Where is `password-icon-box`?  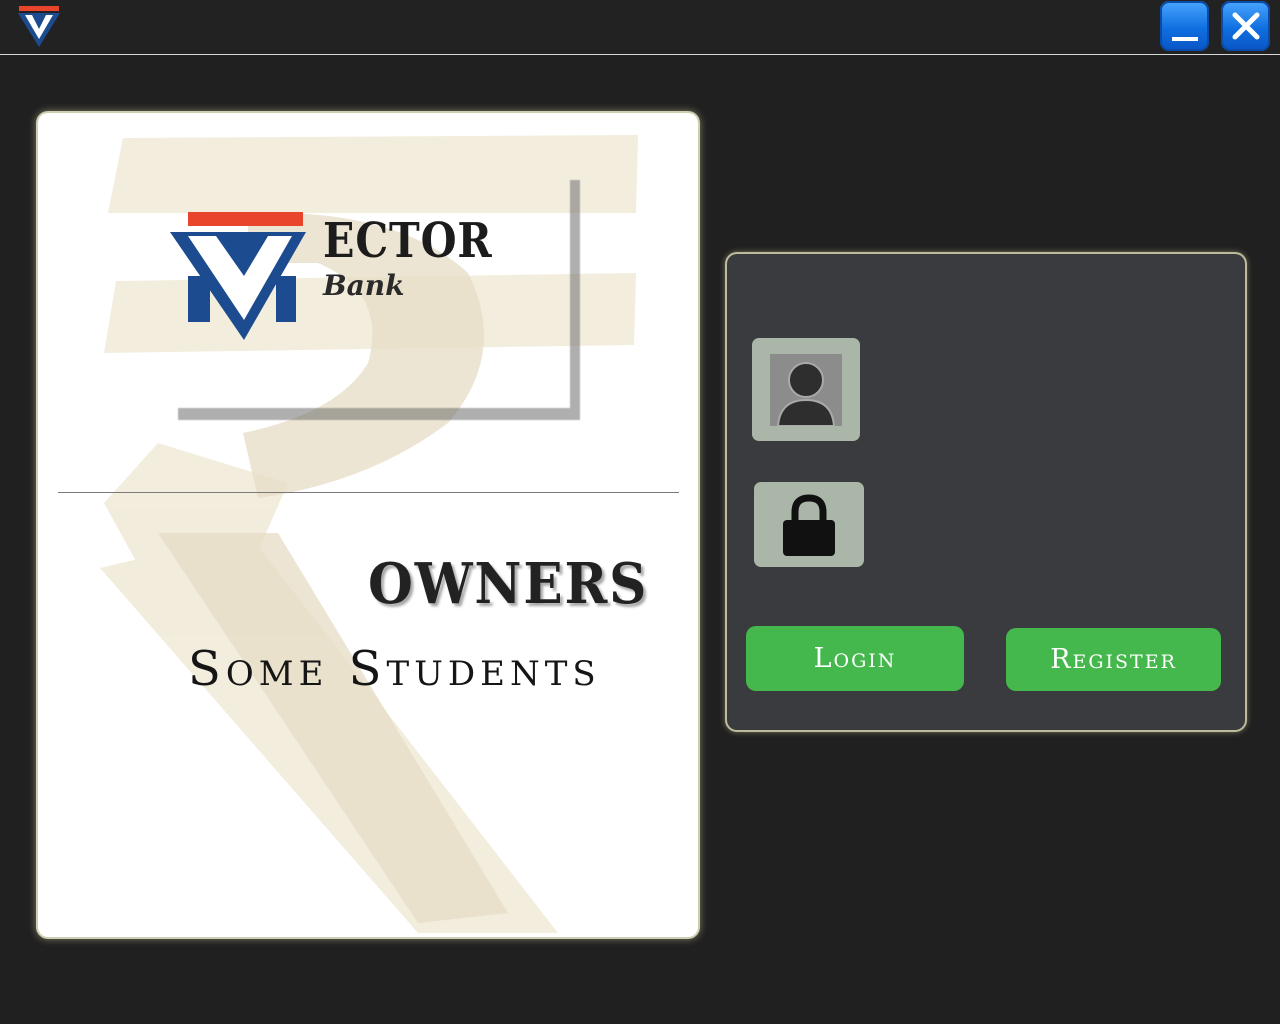 password-icon-box is located at coordinates (809, 524).